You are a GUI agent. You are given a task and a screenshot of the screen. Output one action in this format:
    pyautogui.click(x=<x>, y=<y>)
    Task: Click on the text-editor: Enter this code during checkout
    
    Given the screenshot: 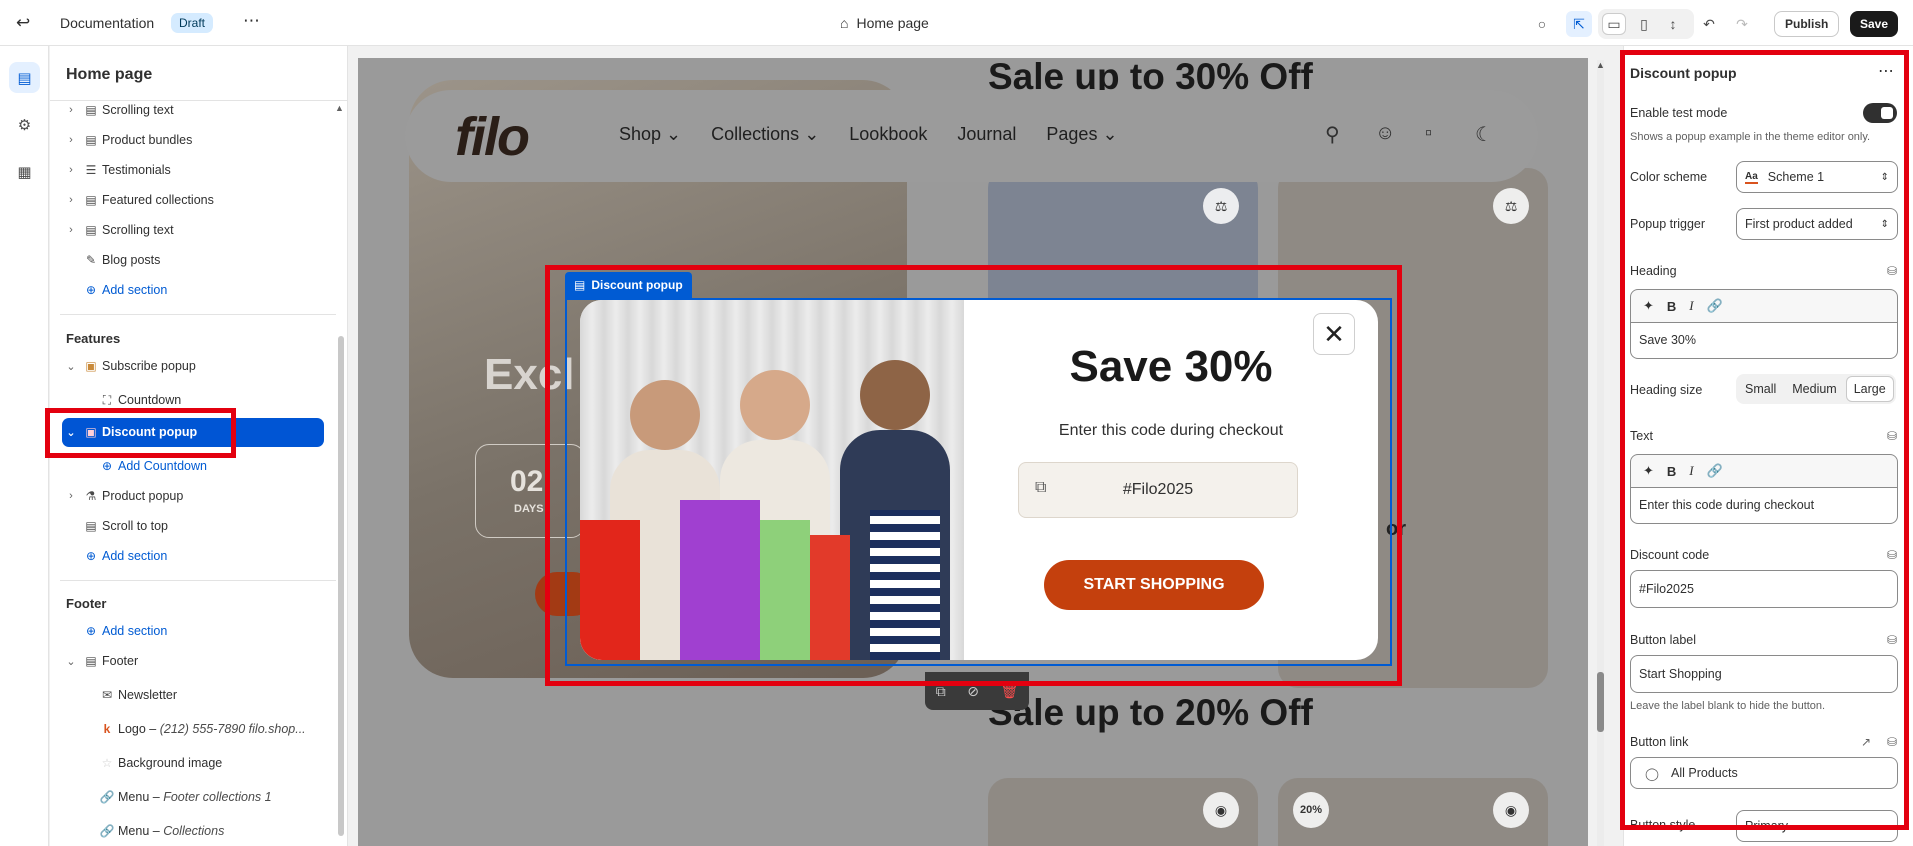 What is the action you would take?
    pyautogui.click(x=1764, y=506)
    